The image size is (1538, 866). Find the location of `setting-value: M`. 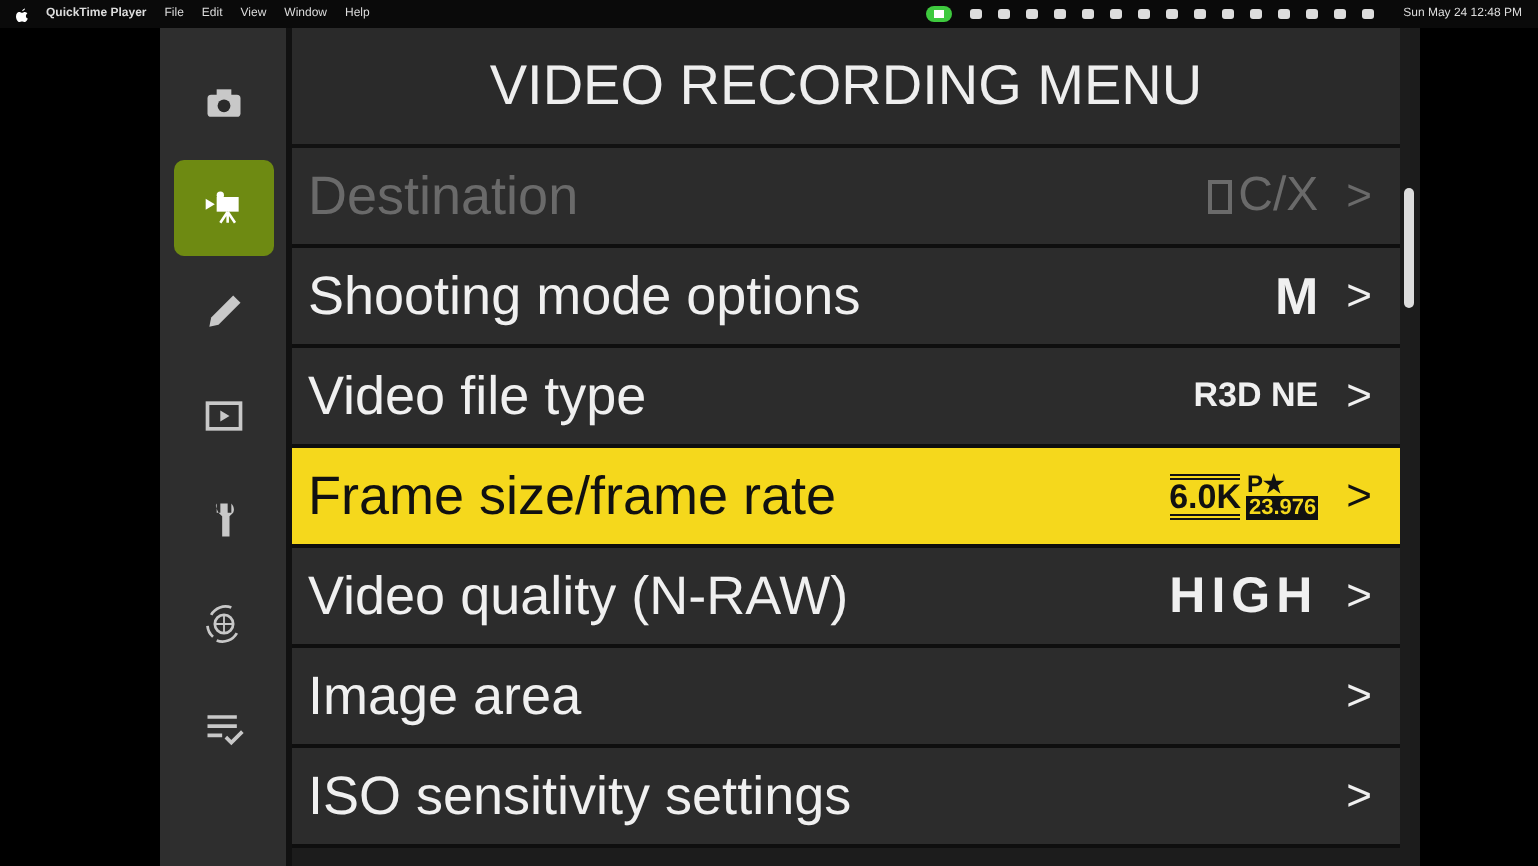

setting-value: M is located at coordinates (1296, 296).